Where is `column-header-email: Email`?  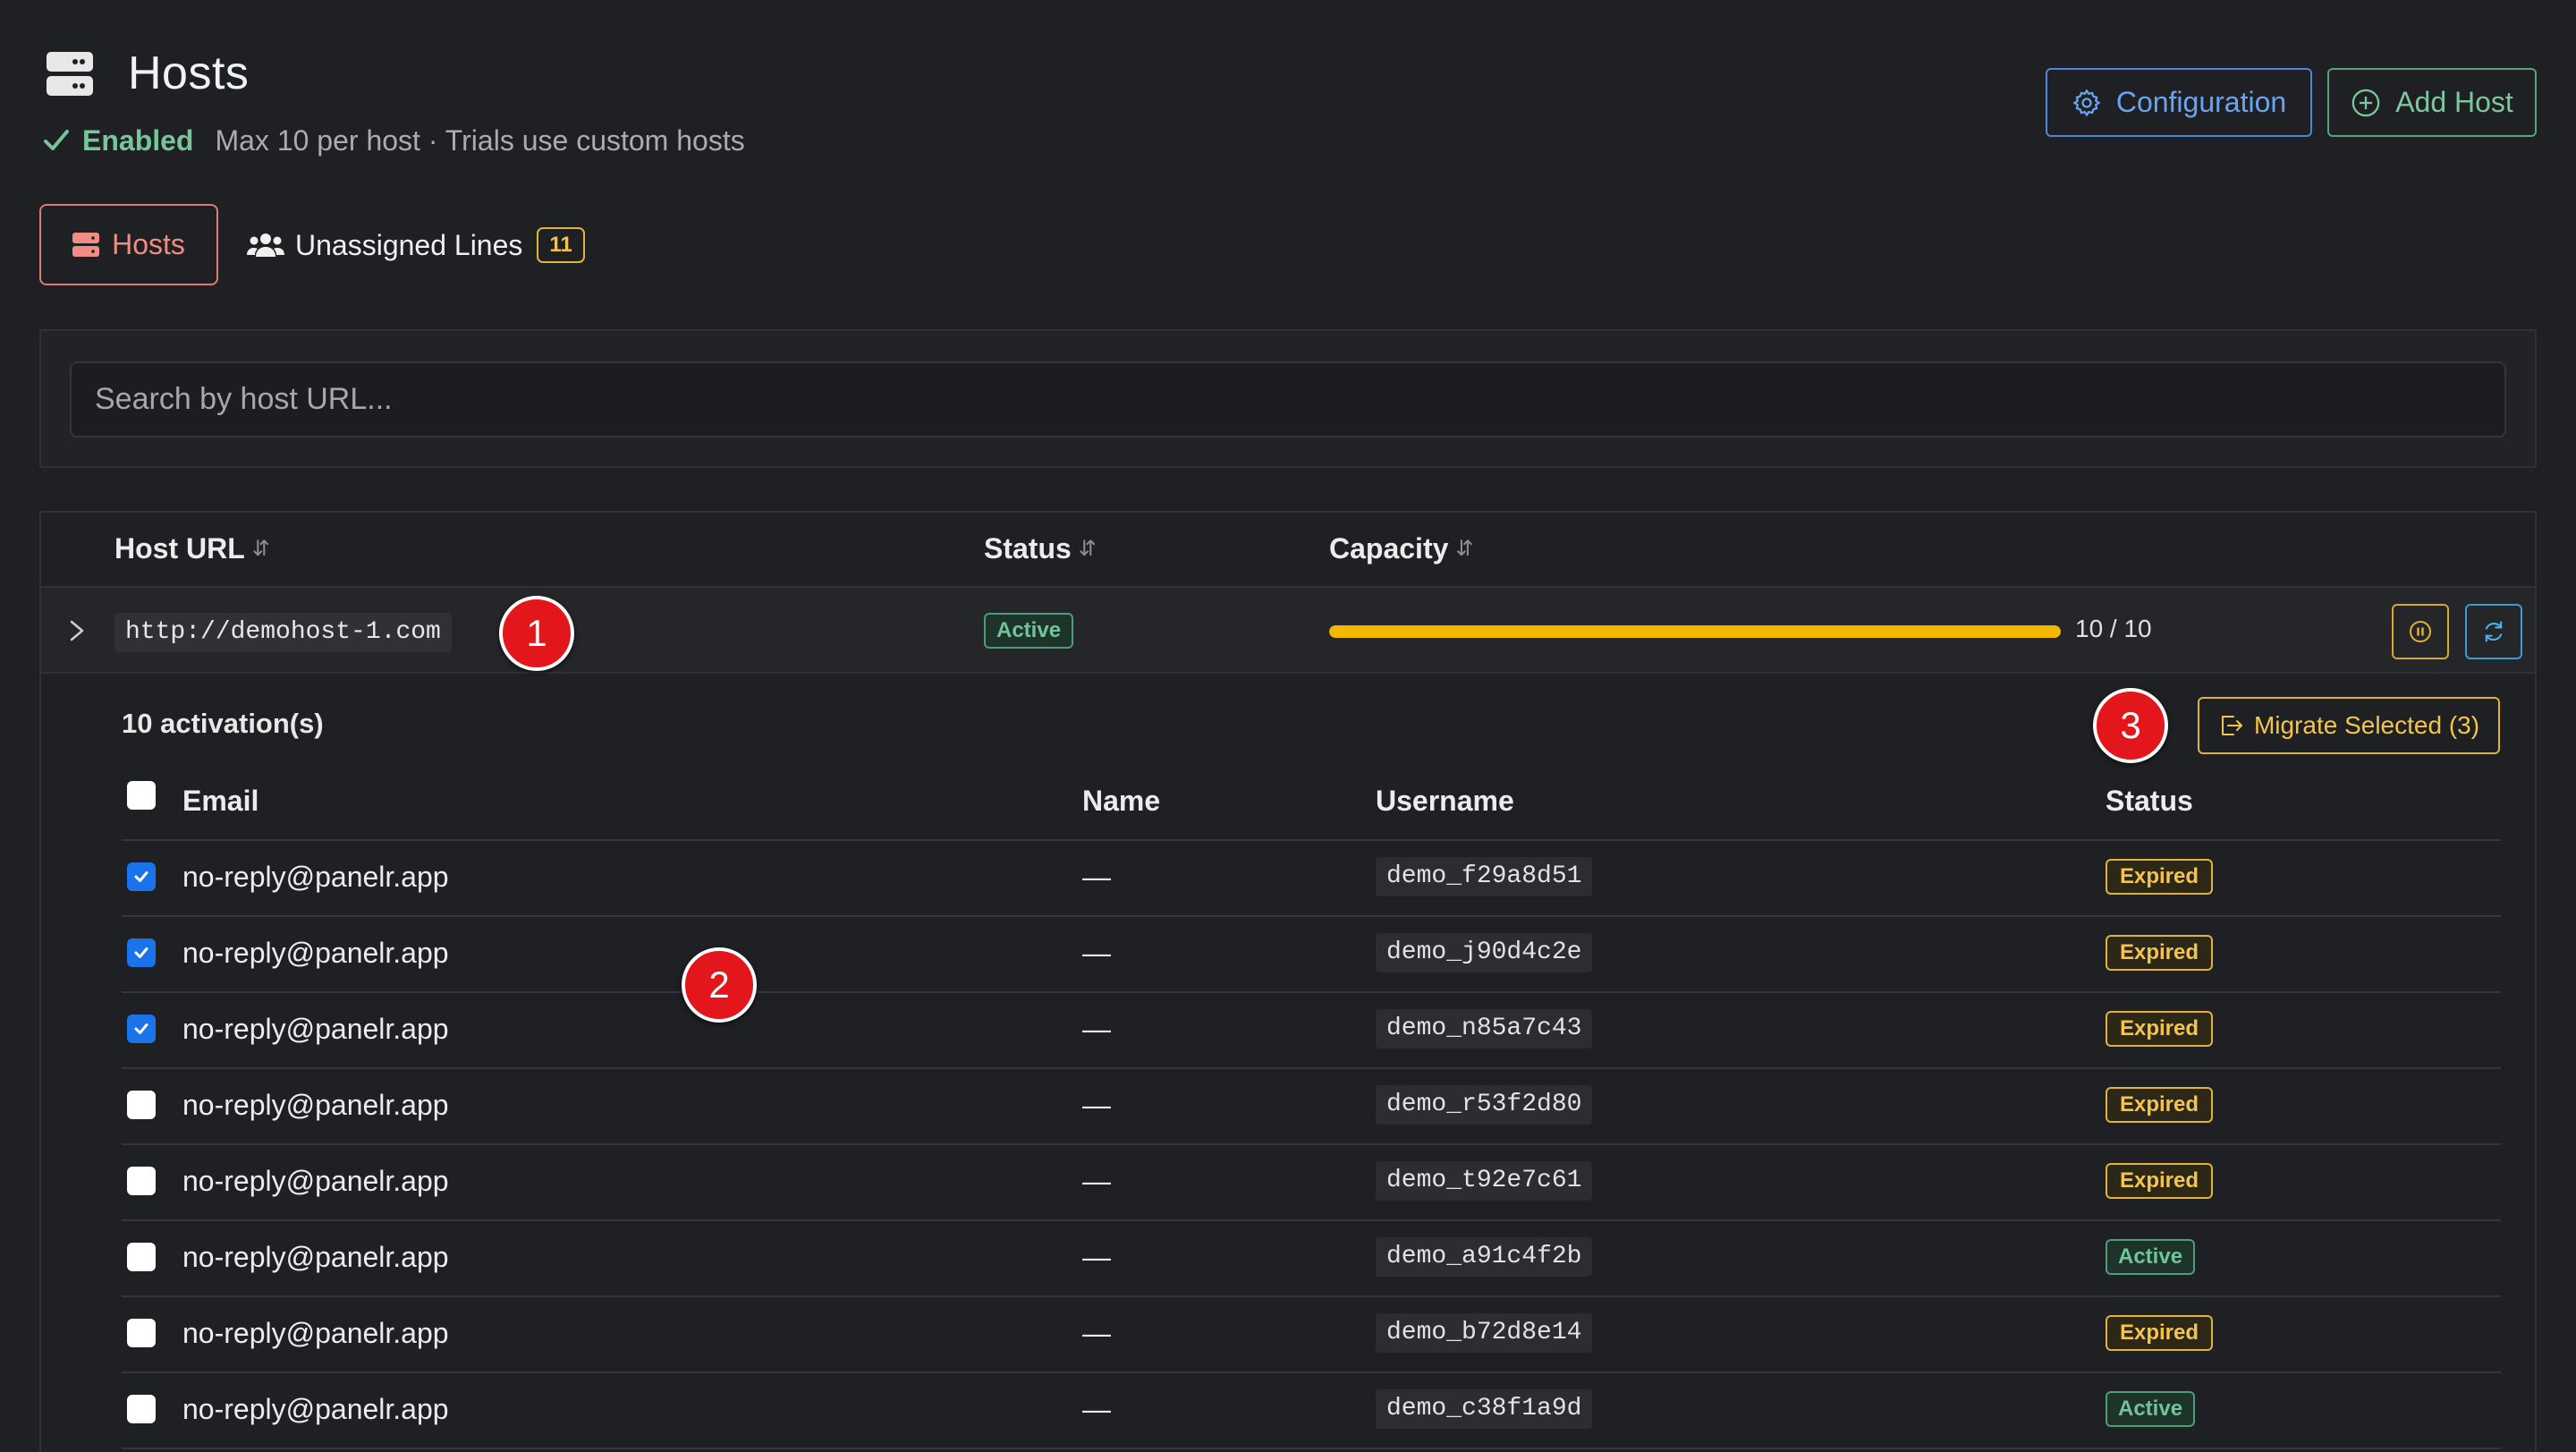
column-header-email: Email is located at coordinates (220, 801).